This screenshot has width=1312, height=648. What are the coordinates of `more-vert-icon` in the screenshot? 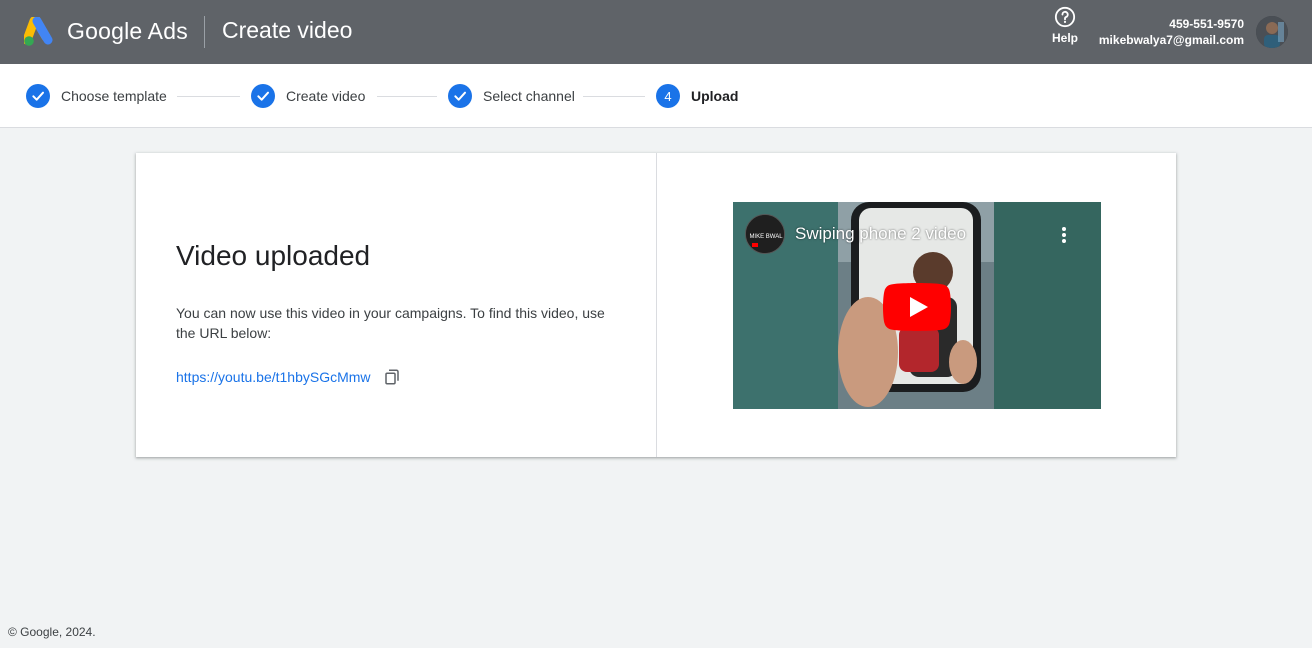 It's located at (1064, 235).